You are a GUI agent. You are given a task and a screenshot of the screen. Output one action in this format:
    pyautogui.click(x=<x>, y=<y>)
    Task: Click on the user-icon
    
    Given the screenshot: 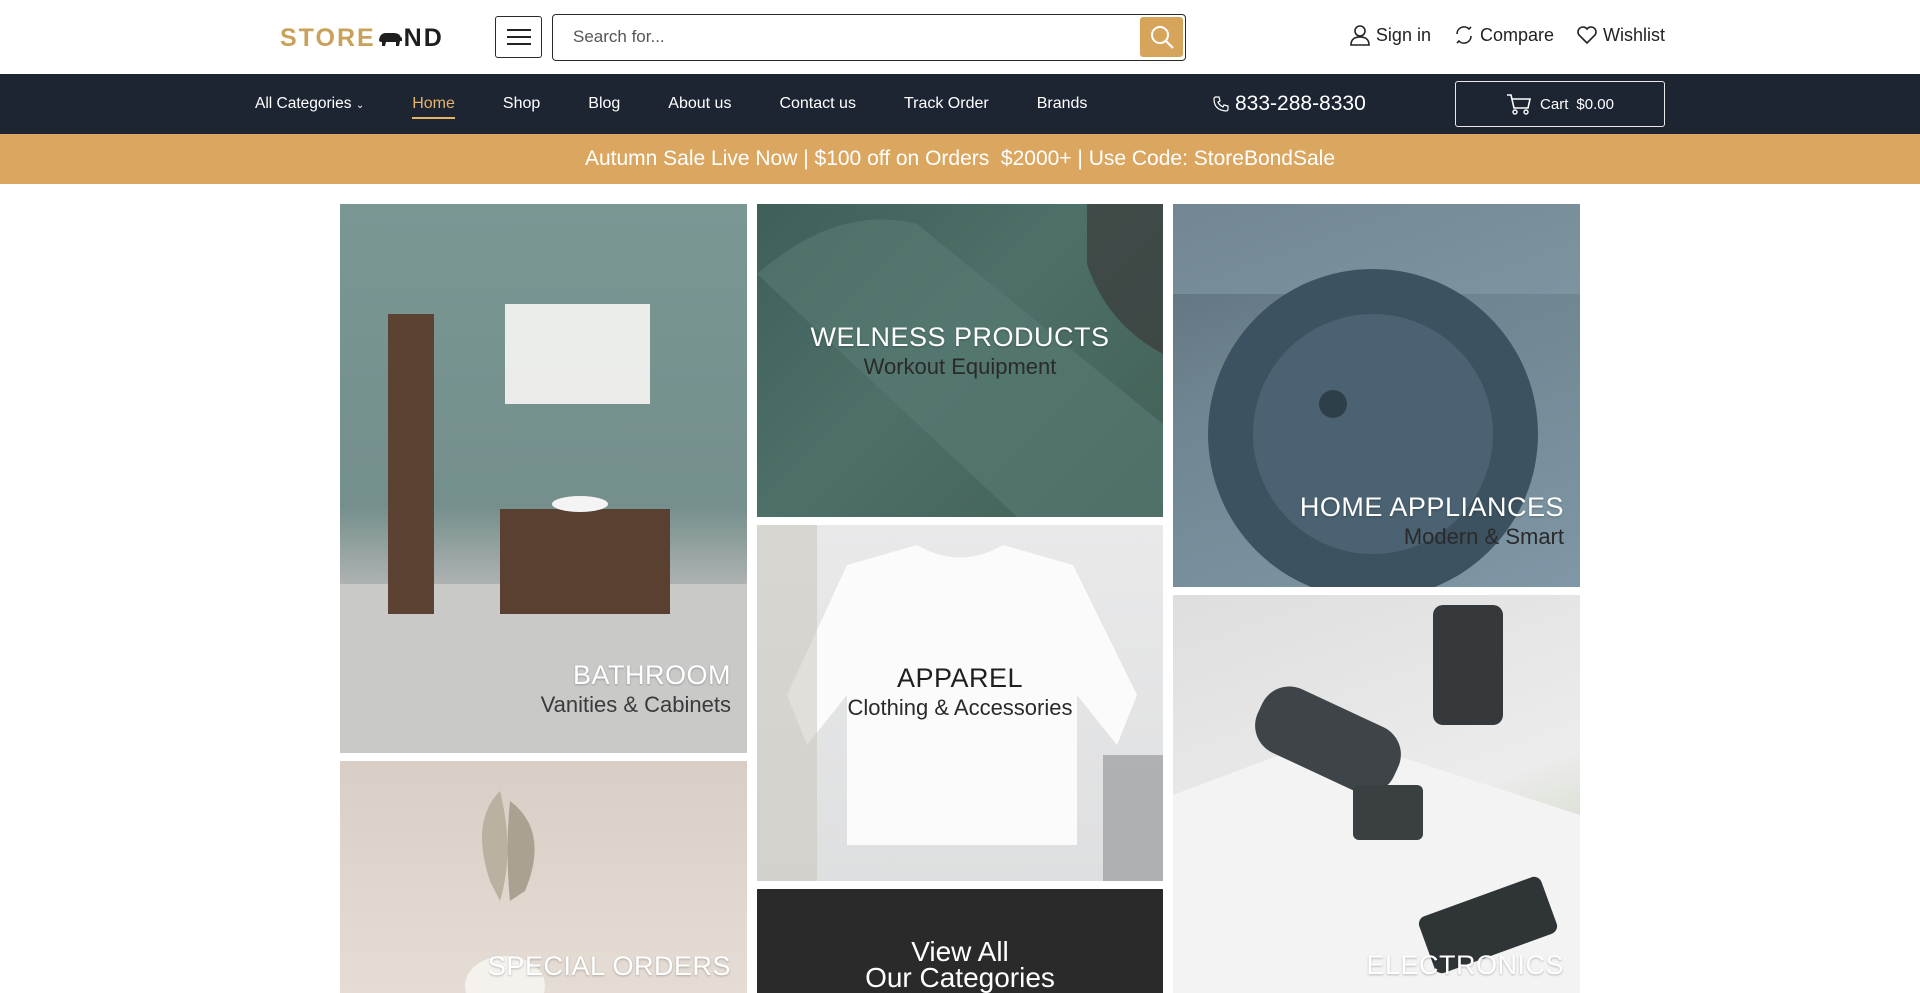 What is the action you would take?
    pyautogui.click(x=1360, y=35)
    